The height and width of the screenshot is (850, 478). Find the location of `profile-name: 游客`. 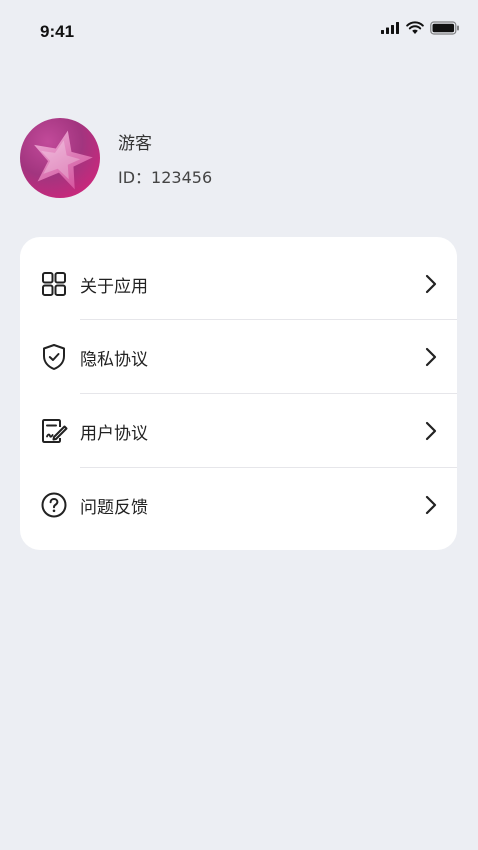

profile-name: 游客 is located at coordinates (135, 143).